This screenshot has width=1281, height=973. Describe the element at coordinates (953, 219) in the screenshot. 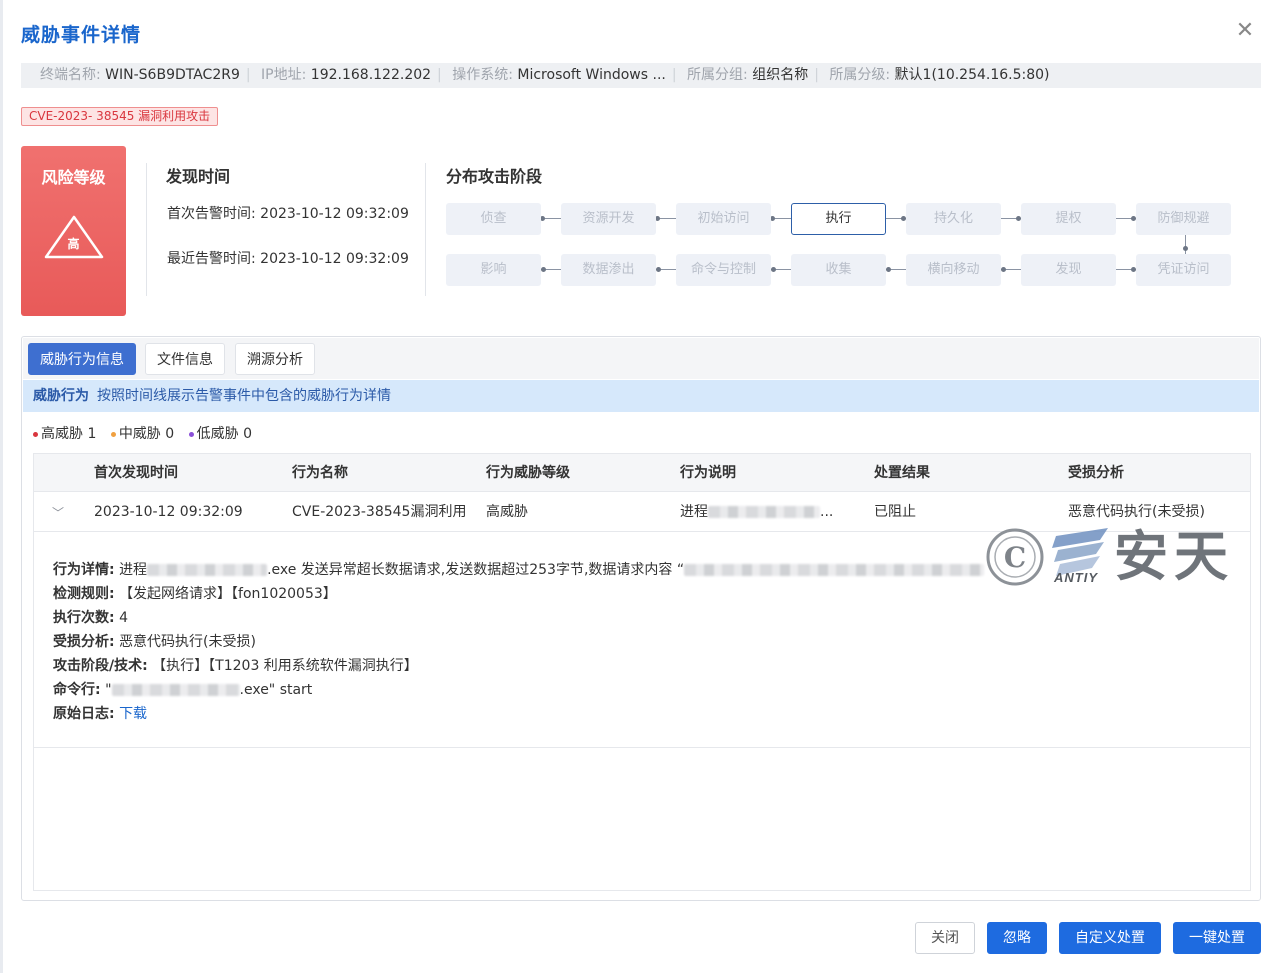

I see `stage-persistence: 持久化` at that location.